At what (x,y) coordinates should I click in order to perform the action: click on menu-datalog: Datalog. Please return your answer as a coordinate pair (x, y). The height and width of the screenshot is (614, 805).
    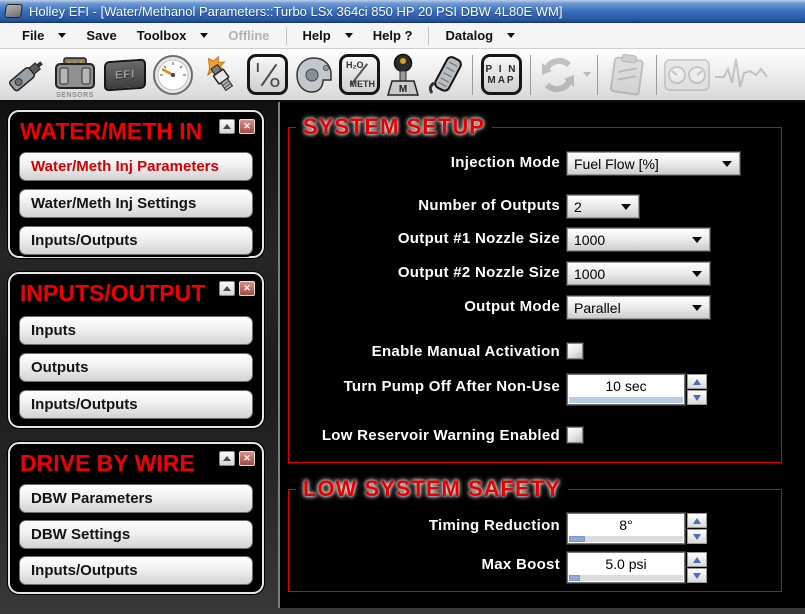
    Looking at the image, I should click on (480, 35).